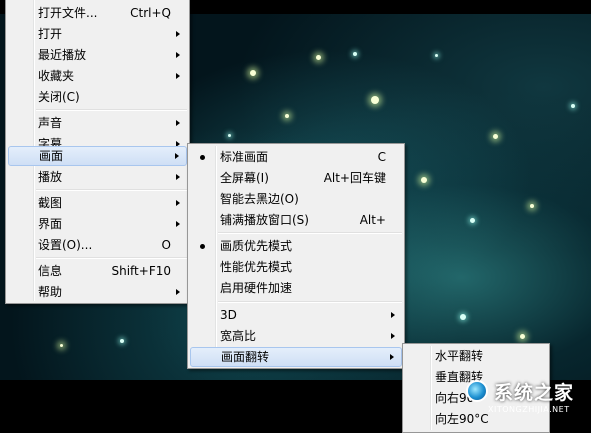 This screenshot has height=433, width=591. Describe the element at coordinates (51, 156) in the screenshot. I see `menu-item-label: 画面` at that location.